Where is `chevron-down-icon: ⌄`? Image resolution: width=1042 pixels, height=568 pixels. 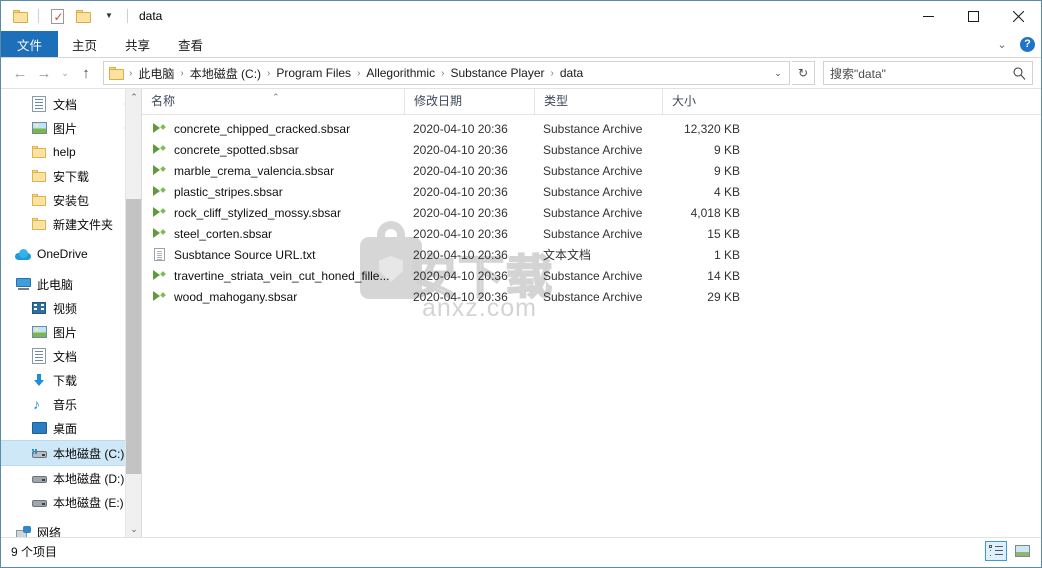
chevron-down-icon: ⌄ is located at coordinates (1002, 44).